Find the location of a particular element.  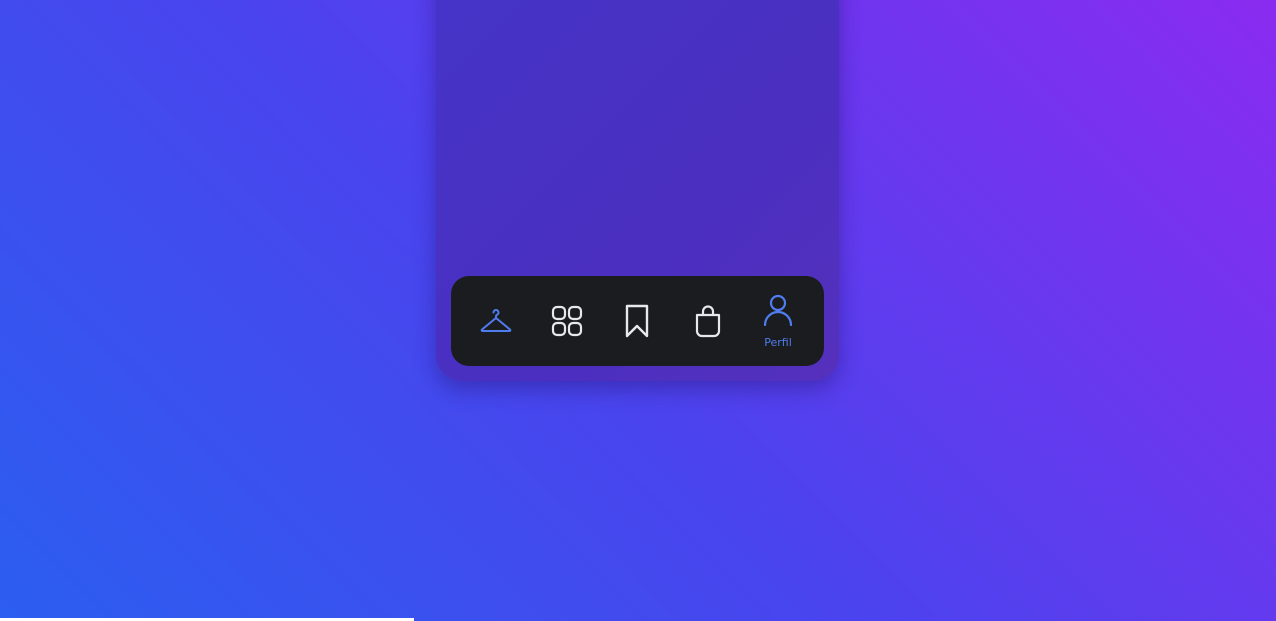

bottom-tab-bar: Perfil is located at coordinates (637, 321).